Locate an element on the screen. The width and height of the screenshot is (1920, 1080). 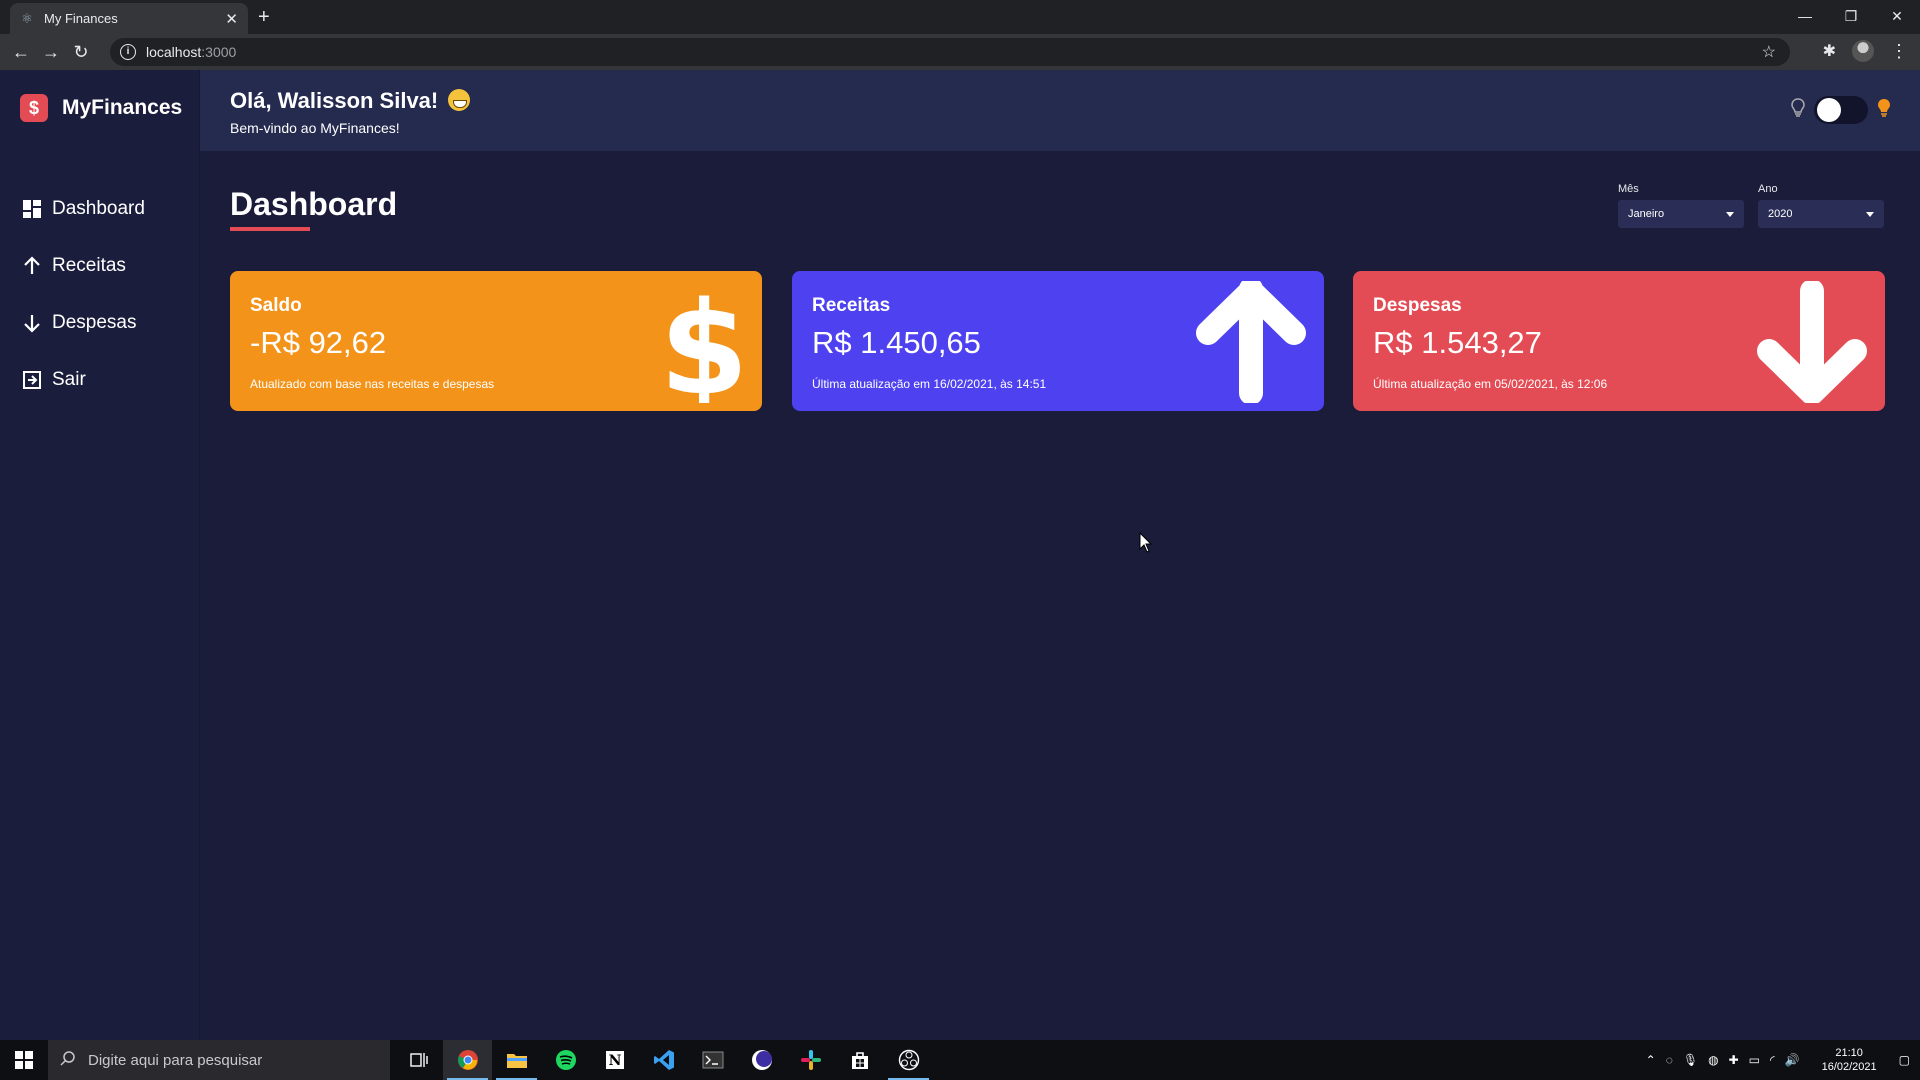
browser-tabstrip: ⚛ My Finances ✕ + — ❐ ✕ is located at coordinates (960, 17).